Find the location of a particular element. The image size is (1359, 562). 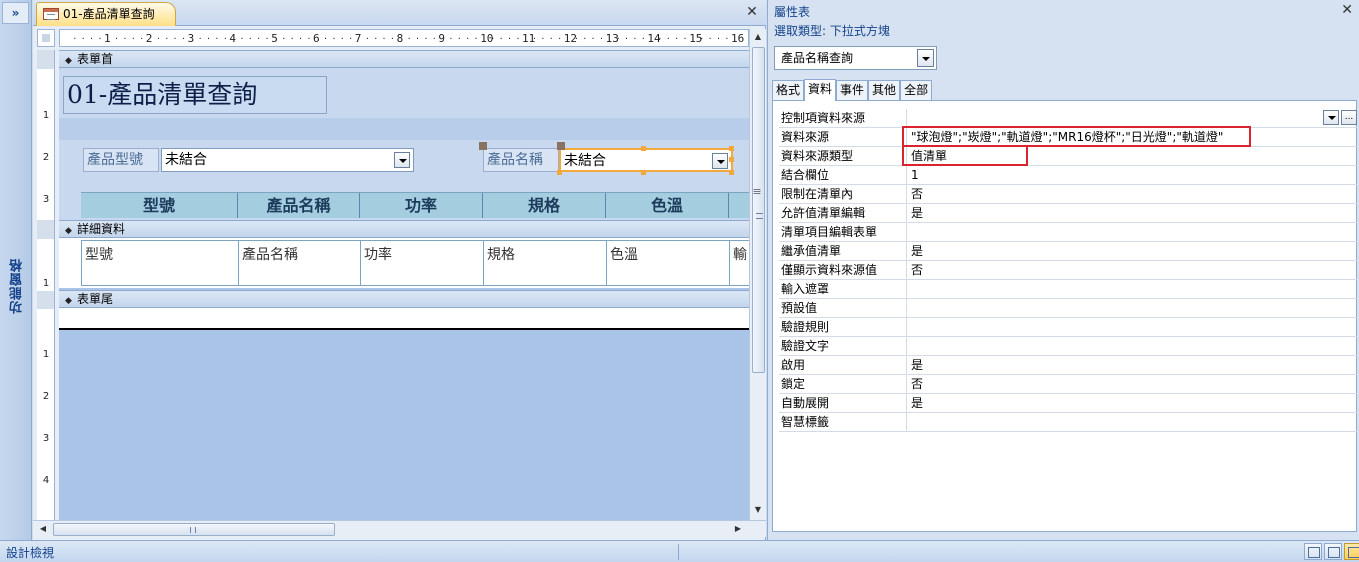

layout-view-button is located at coordinates (1333, 551).